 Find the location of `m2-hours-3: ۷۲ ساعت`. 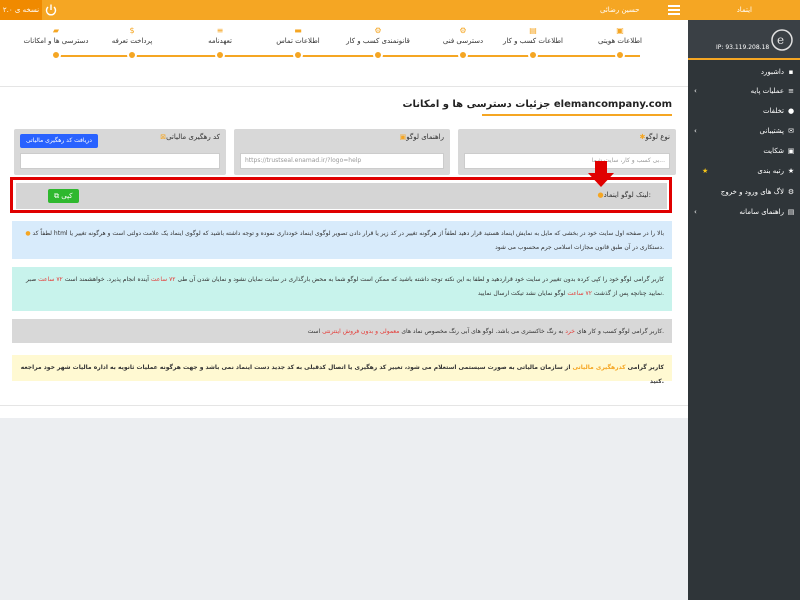

m2-hours-3: ۷۲ ساعت is located at coordinates (579, 293).